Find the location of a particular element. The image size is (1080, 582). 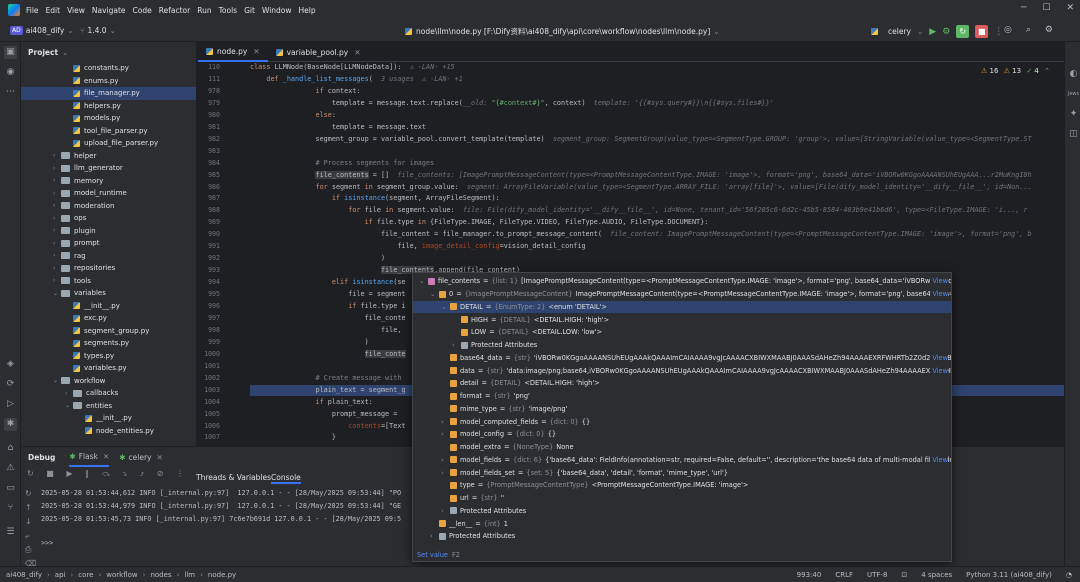

project-tree-item: segments.py is located at coordinates (75, 343).